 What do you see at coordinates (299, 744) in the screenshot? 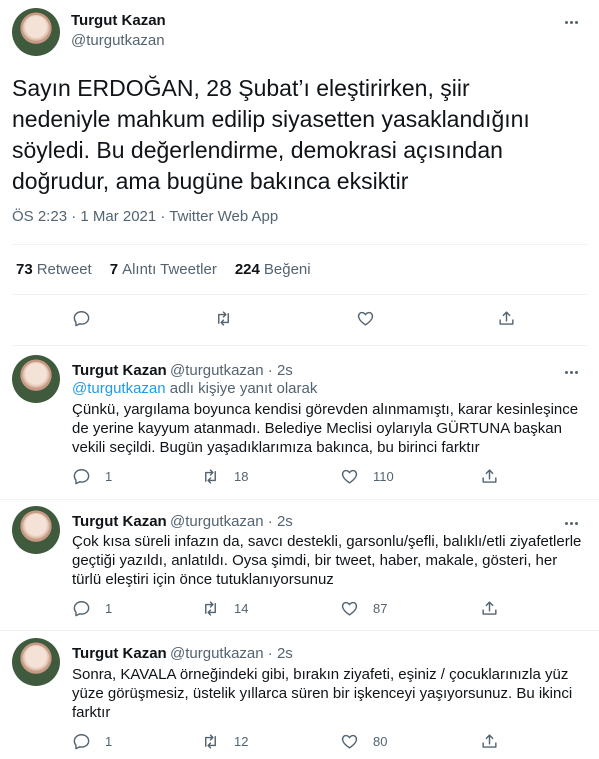
I see `reply-action-bar: 1 12 80` at bounding box center [299, 744].